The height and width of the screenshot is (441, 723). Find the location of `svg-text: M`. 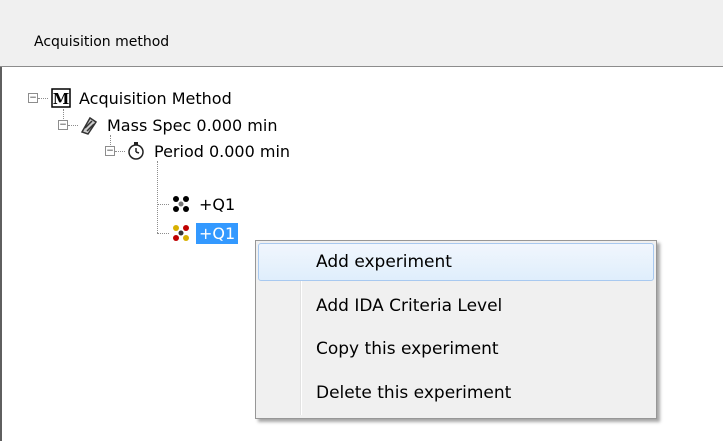

svg-text: M is located at coordinates (61, 99).